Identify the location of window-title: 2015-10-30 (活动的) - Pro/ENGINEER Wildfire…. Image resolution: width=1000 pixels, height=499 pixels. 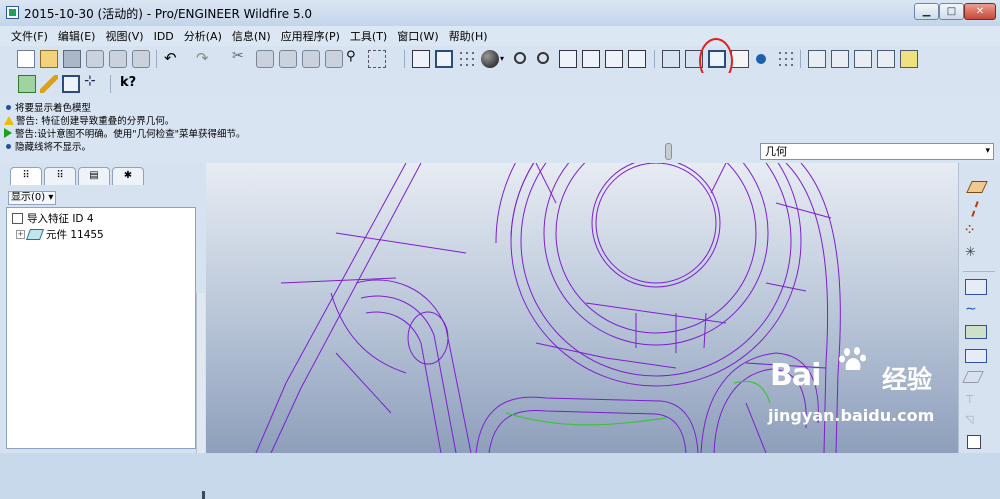
(168, 14).